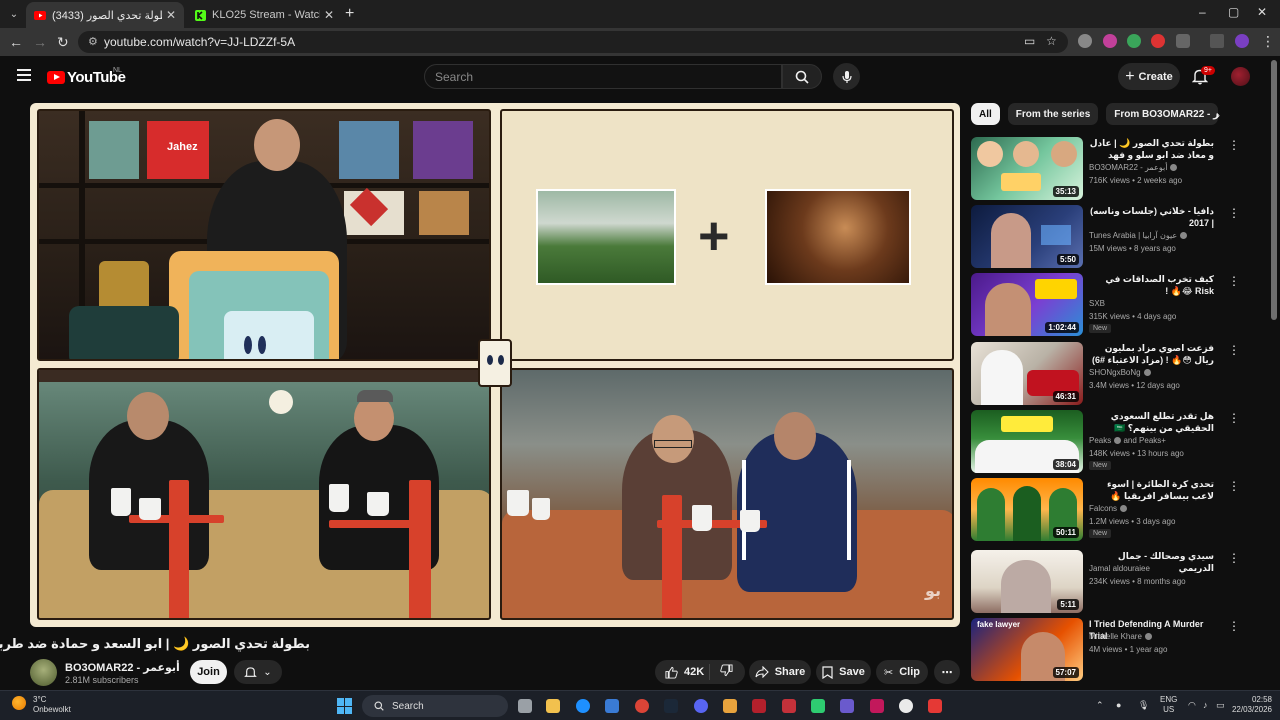  Describe the element at coordinates (349, 14) in the screenshot. I see `new-tab-icon: +` at that location.